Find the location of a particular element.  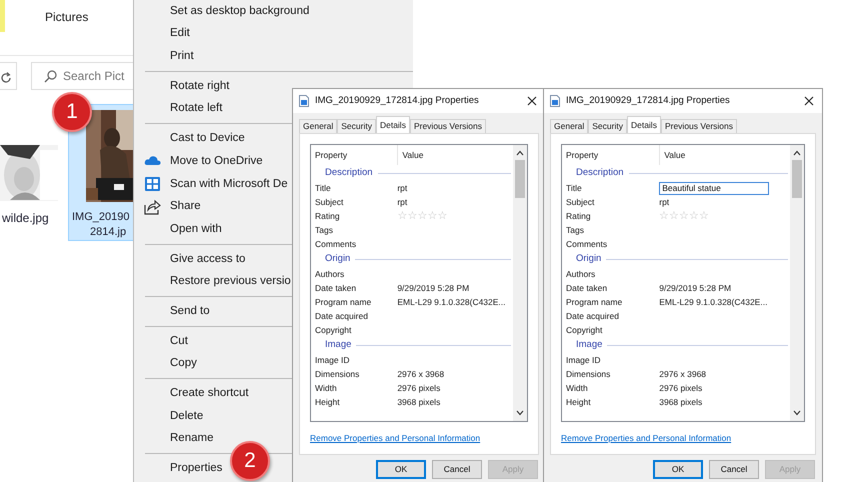

search-placeholder: Search Pict is located at coordinates (93, 76).